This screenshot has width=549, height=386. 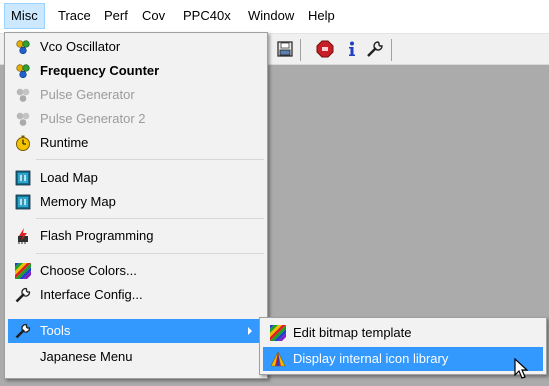 What do you see at coordinates (86, 356) in the screenshot?
I see `menu-item-label: Japanese Menu` at bounding box center [86, 356].